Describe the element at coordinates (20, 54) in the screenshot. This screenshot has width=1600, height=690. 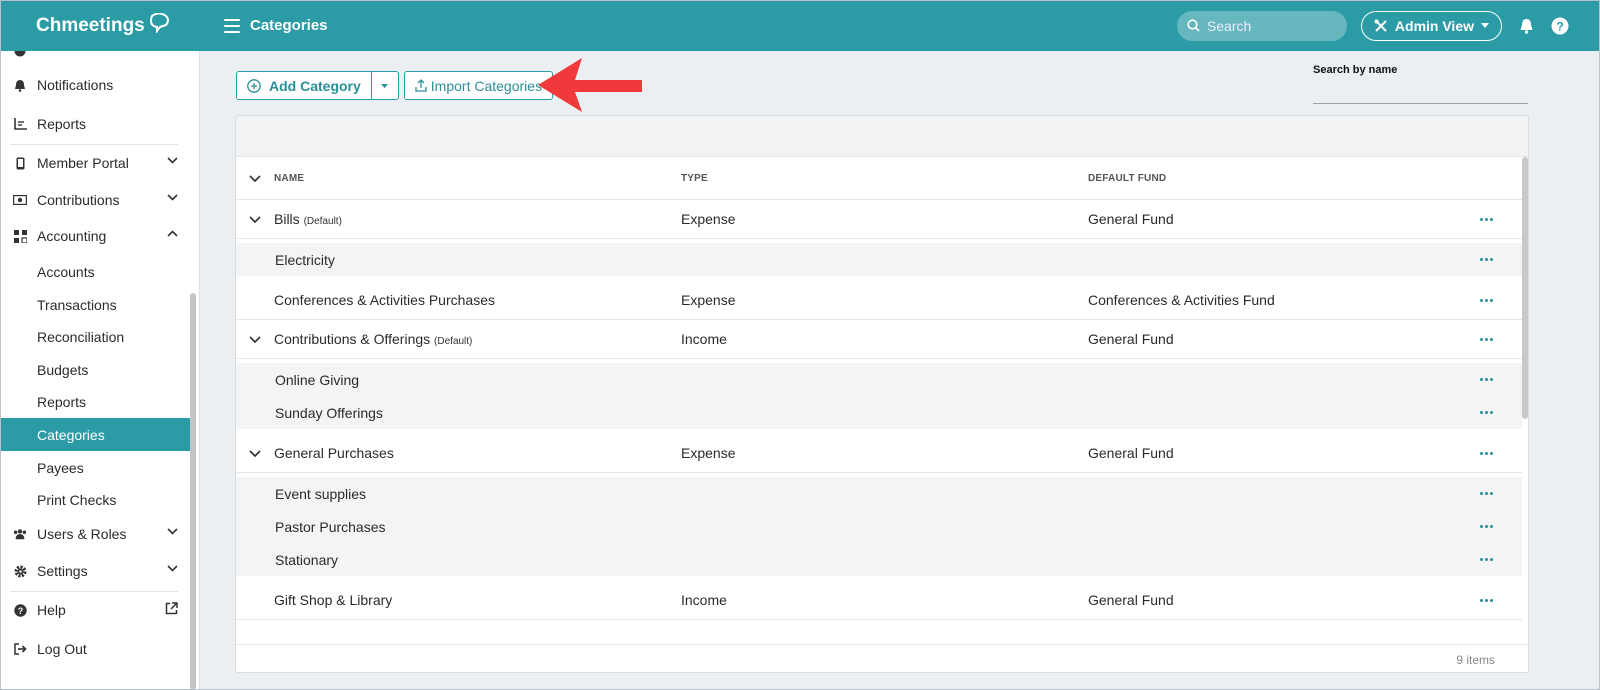
I see `clock-icon` at that location.